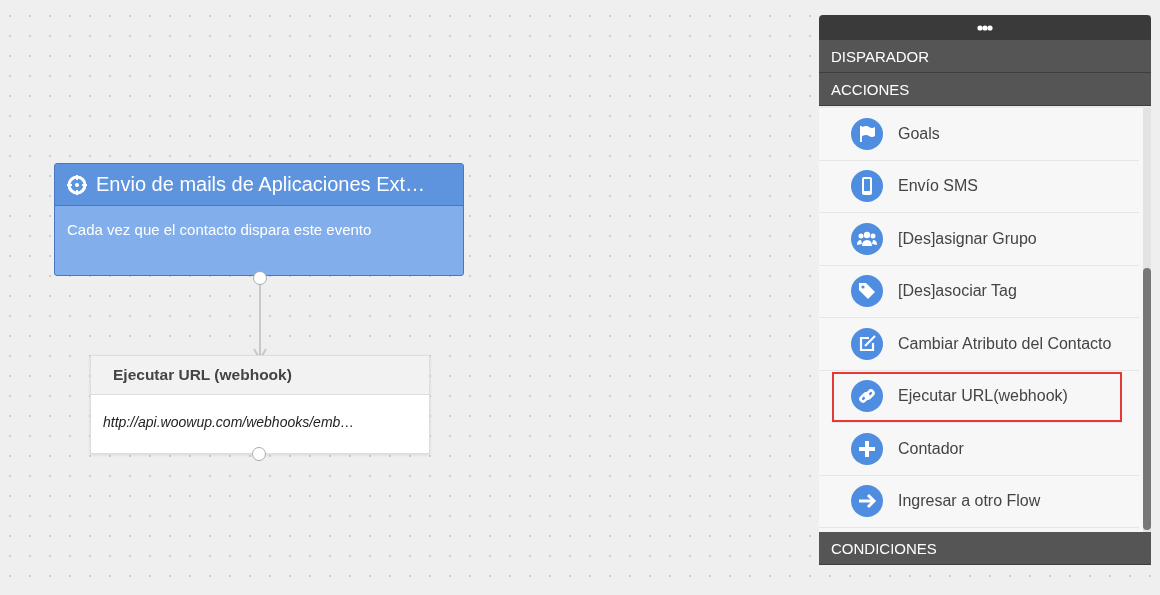  I want to click on action-item: [Des]asociar Tag, so click(979, 291).